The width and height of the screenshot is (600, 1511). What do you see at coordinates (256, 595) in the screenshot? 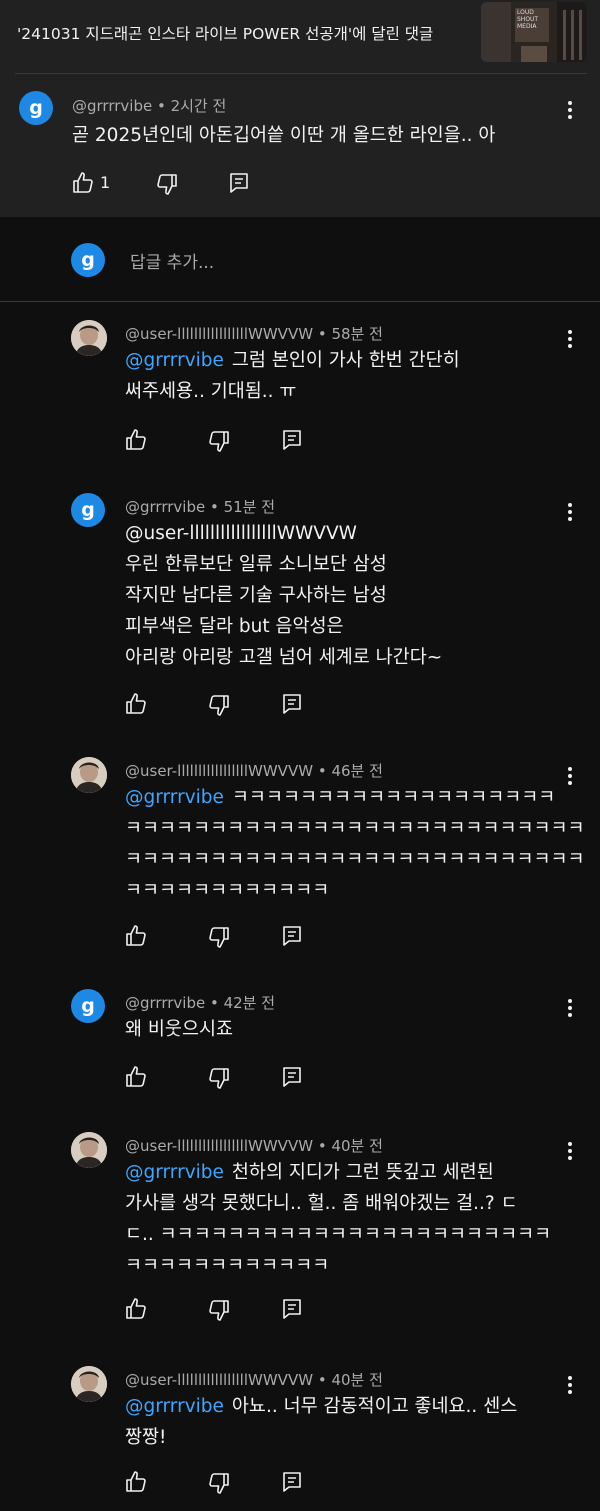
I see `comment-text-line: 작지만 남다른 기술 구사하는 남성` at bounding box center [256, 595].